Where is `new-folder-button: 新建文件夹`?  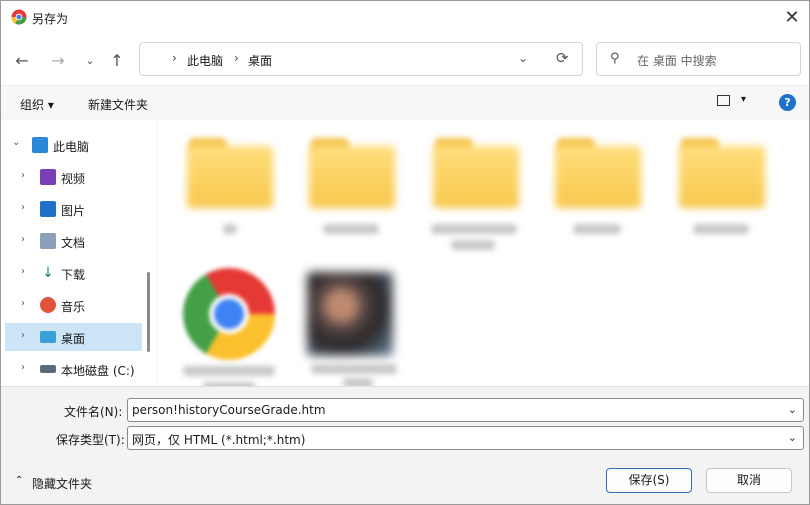
new-folder-button: 新建文件夹 is located at coordinates (118, 104).